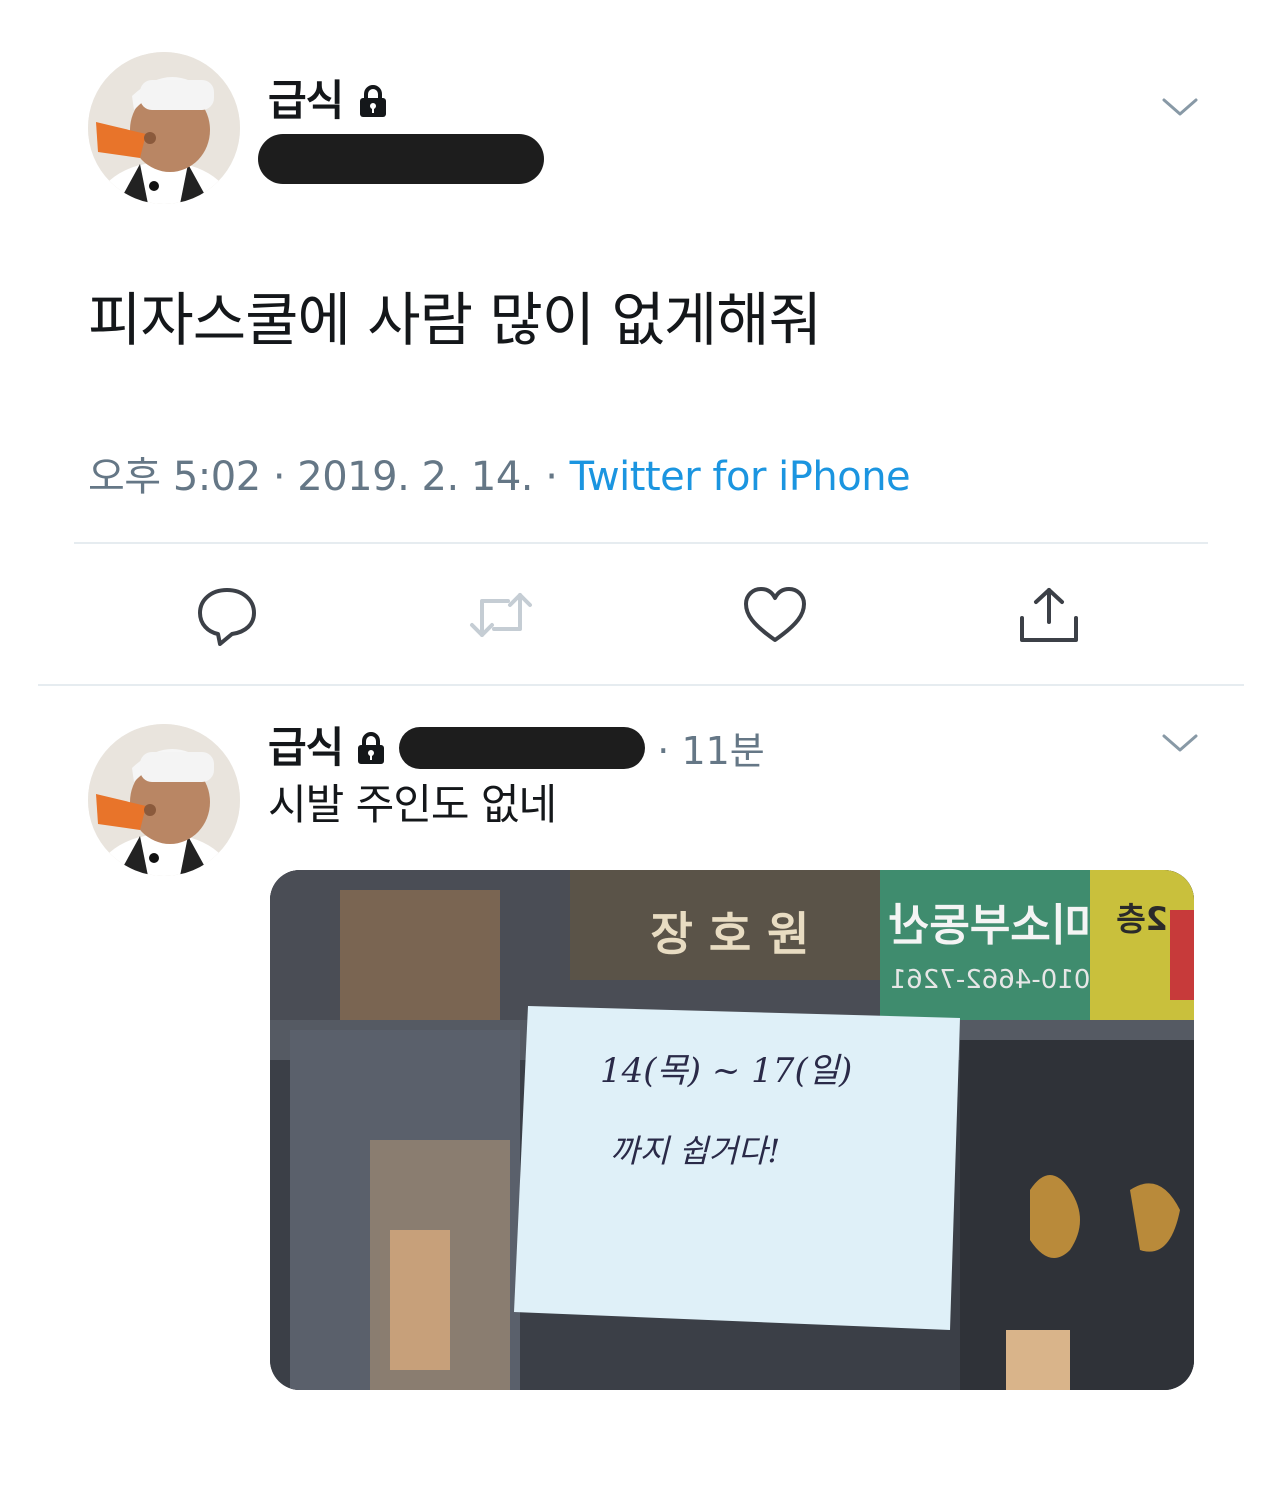 The height and width of the screenshot is (1500, 1280). What do you see at coordinates (990, 980) in the screenshot?
I see `svg-text: 010-4662-7261` at bounding box center [990, 980].